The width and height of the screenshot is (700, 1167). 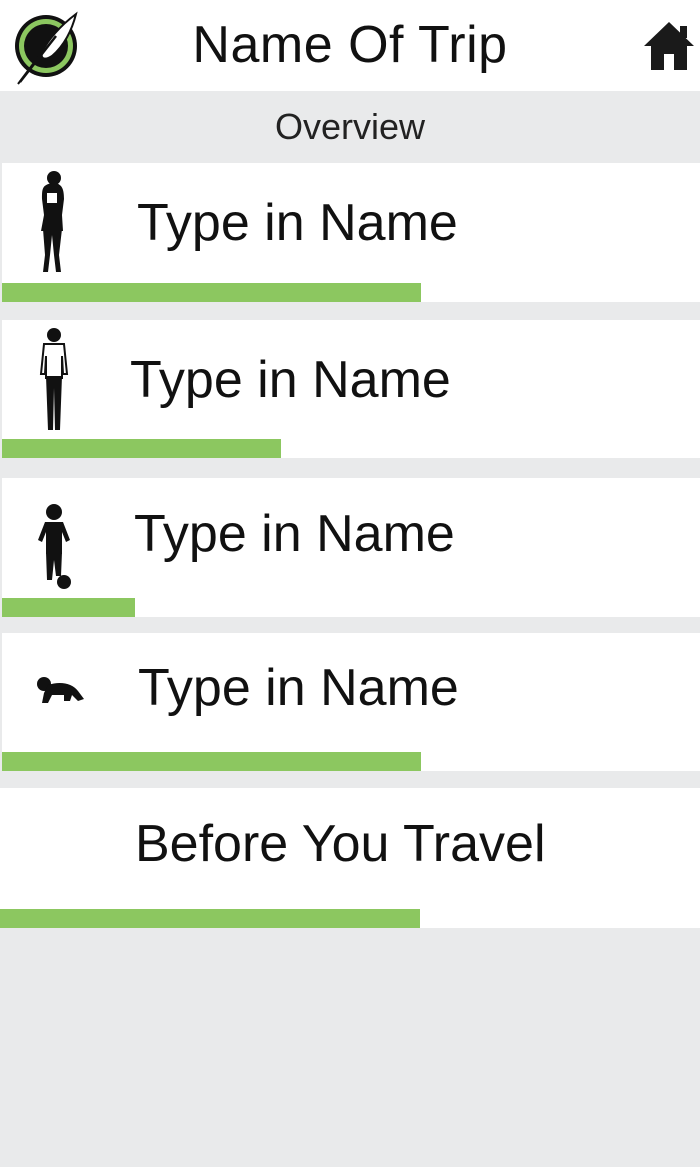 I want to click on baby-silhouette-icon, so click(x=60, y=690).